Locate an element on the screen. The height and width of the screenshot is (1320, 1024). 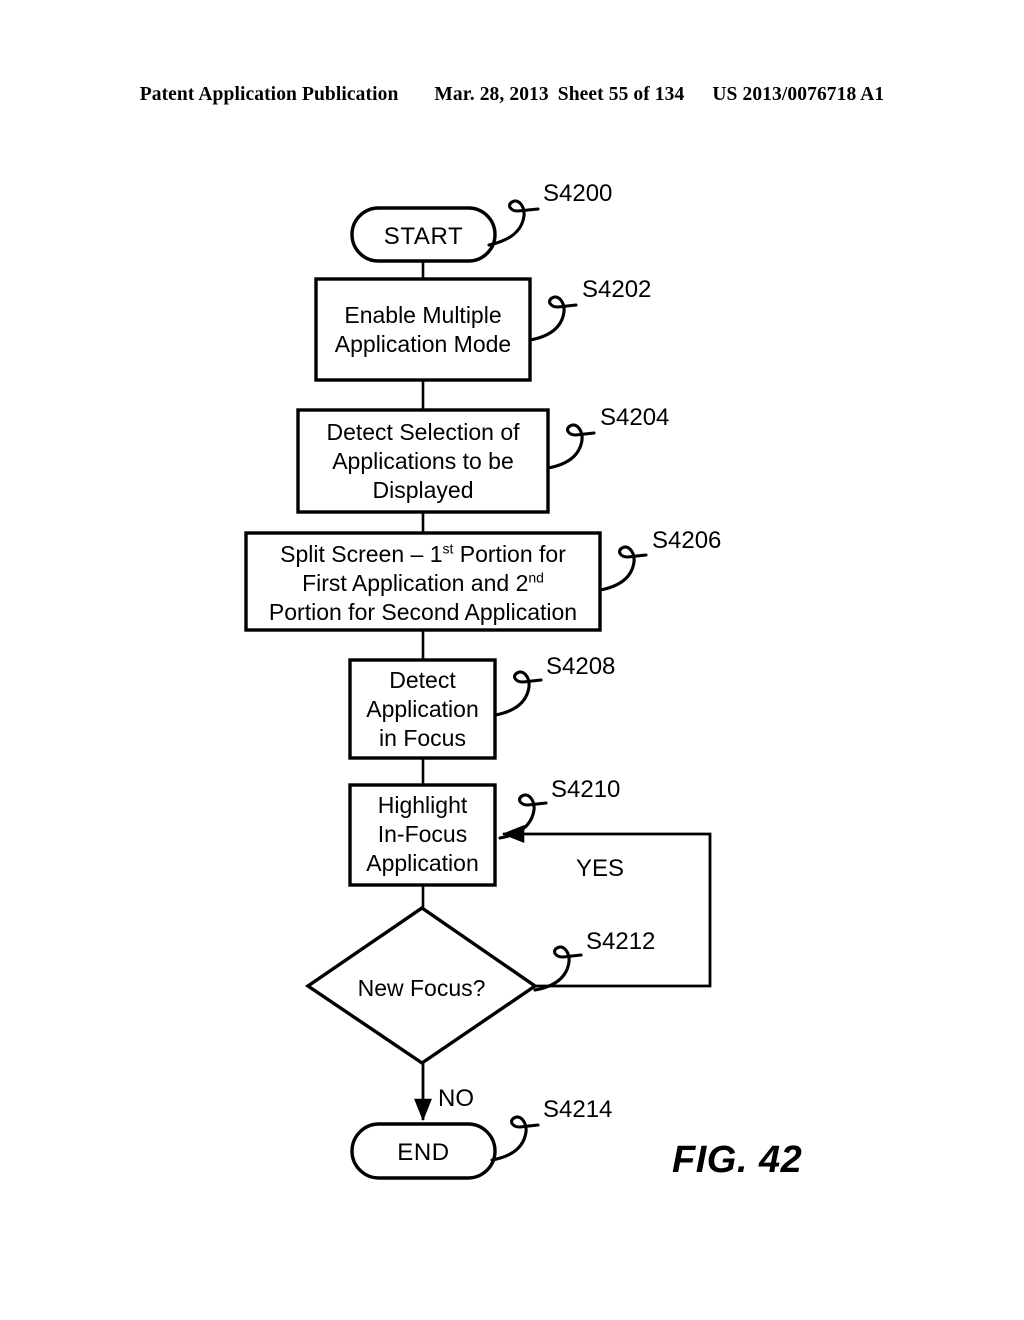
ref-label-s4204: S4204 is located at coordinates (635, 417).